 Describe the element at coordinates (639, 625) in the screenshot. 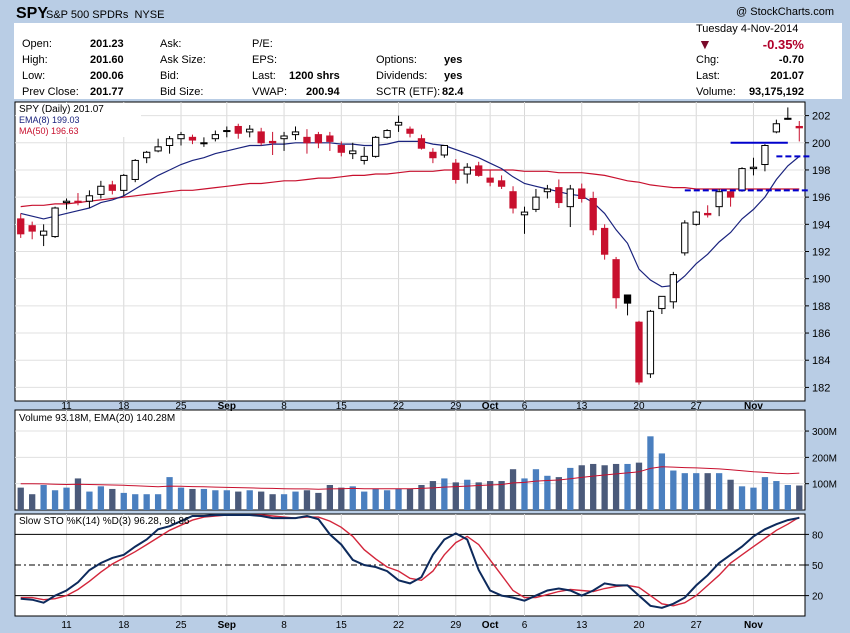

I see `sto-x-label: 20` at that location.